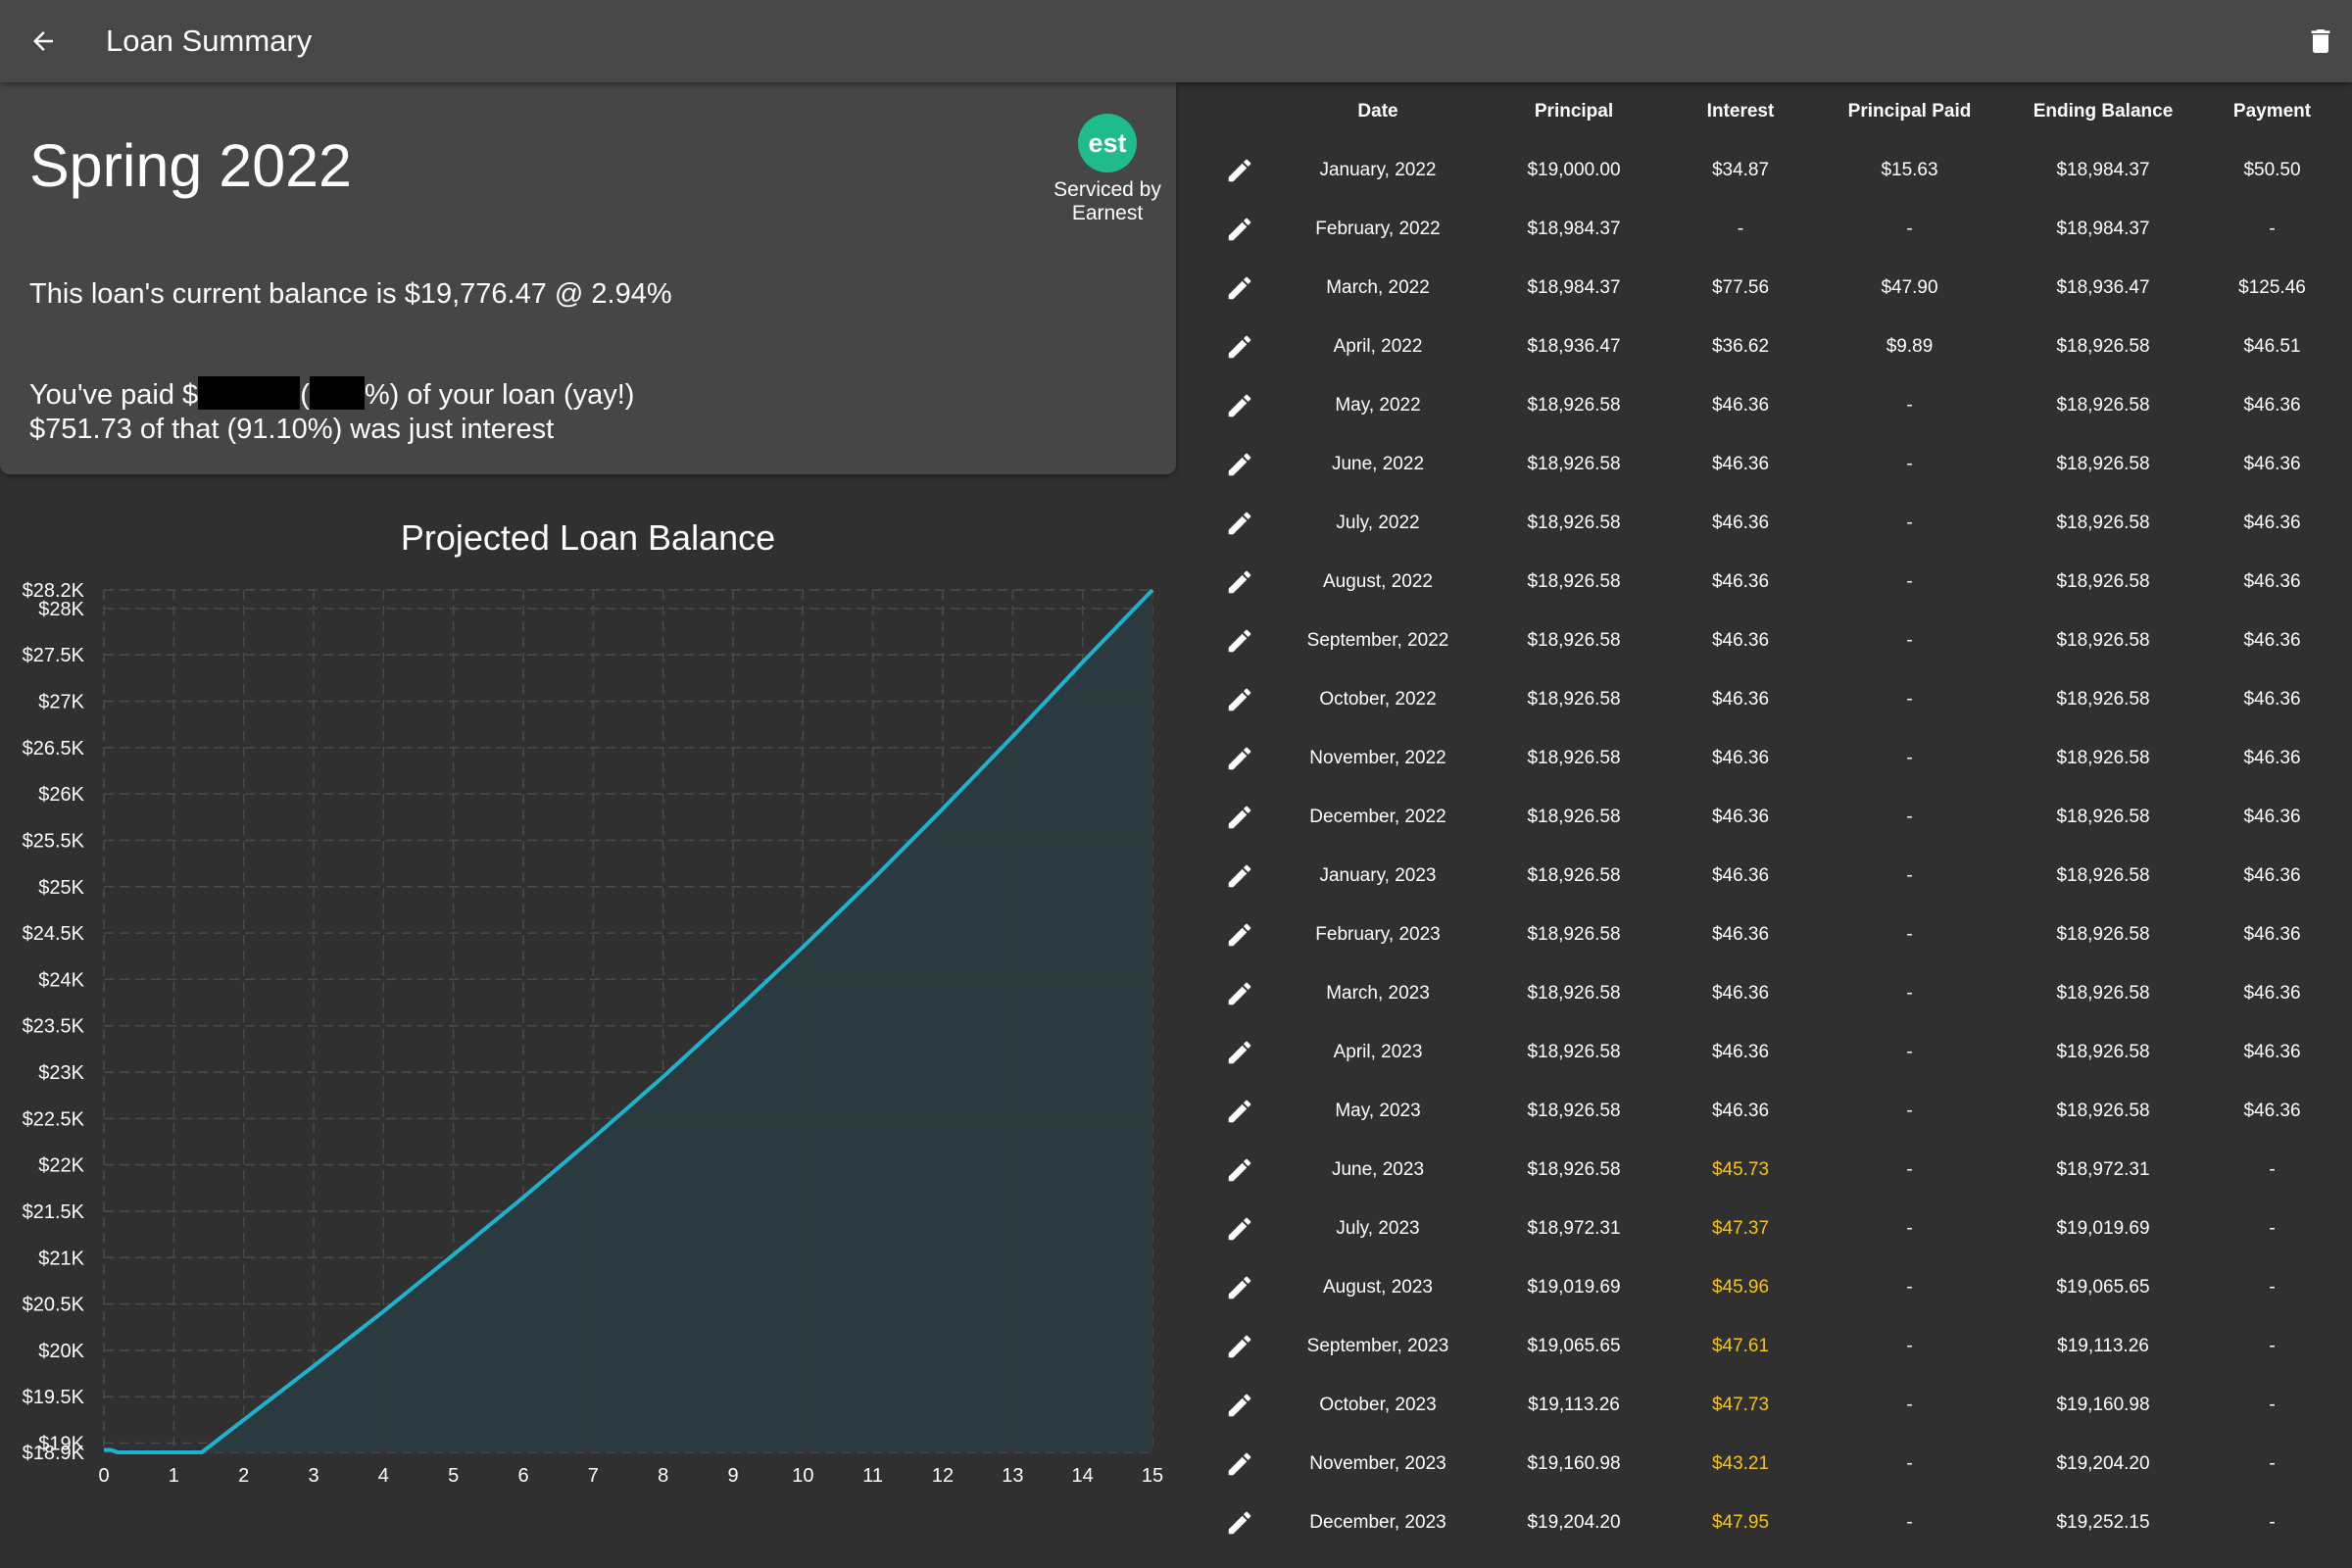 This screenshot has height=1568, width=2352. I want to click on header-interest: Interest, so click(1740, 111).